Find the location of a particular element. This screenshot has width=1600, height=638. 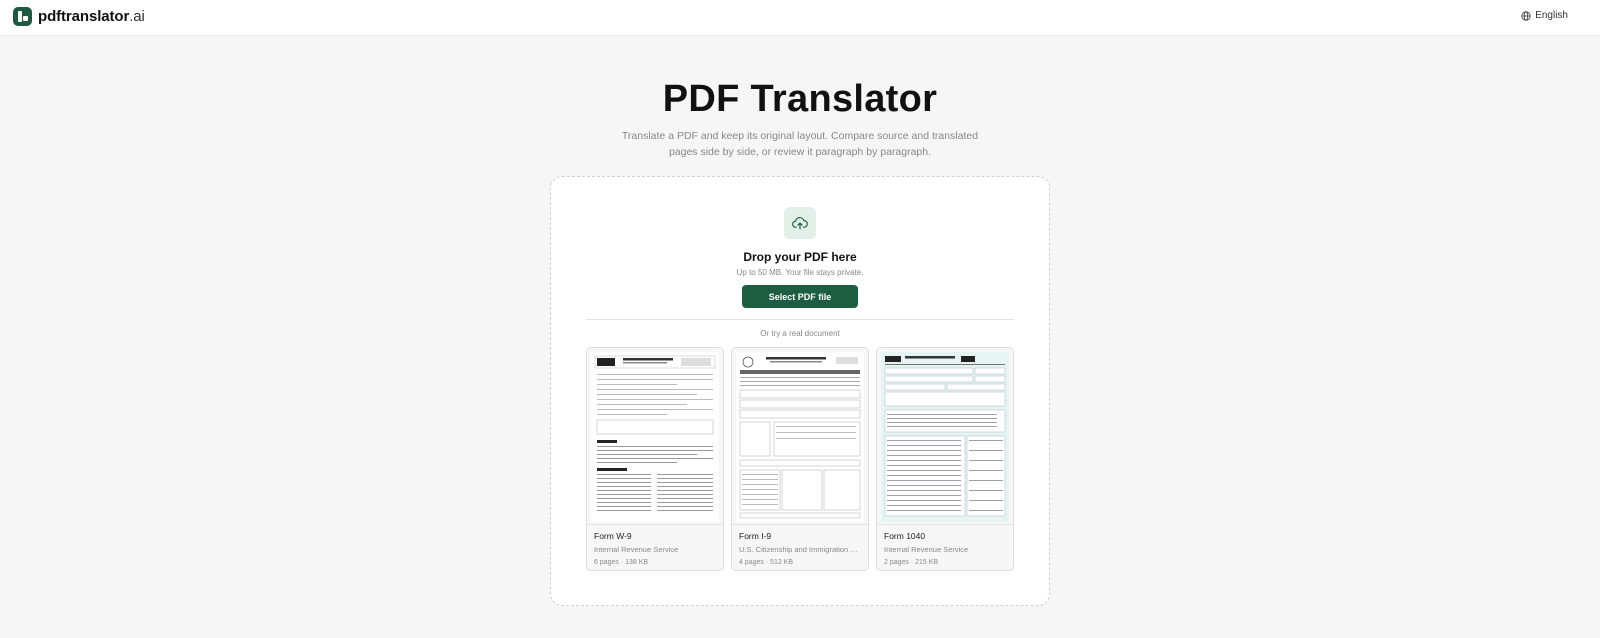

brand-name: pdftranslator.ai is located at coordinates (91, 16).